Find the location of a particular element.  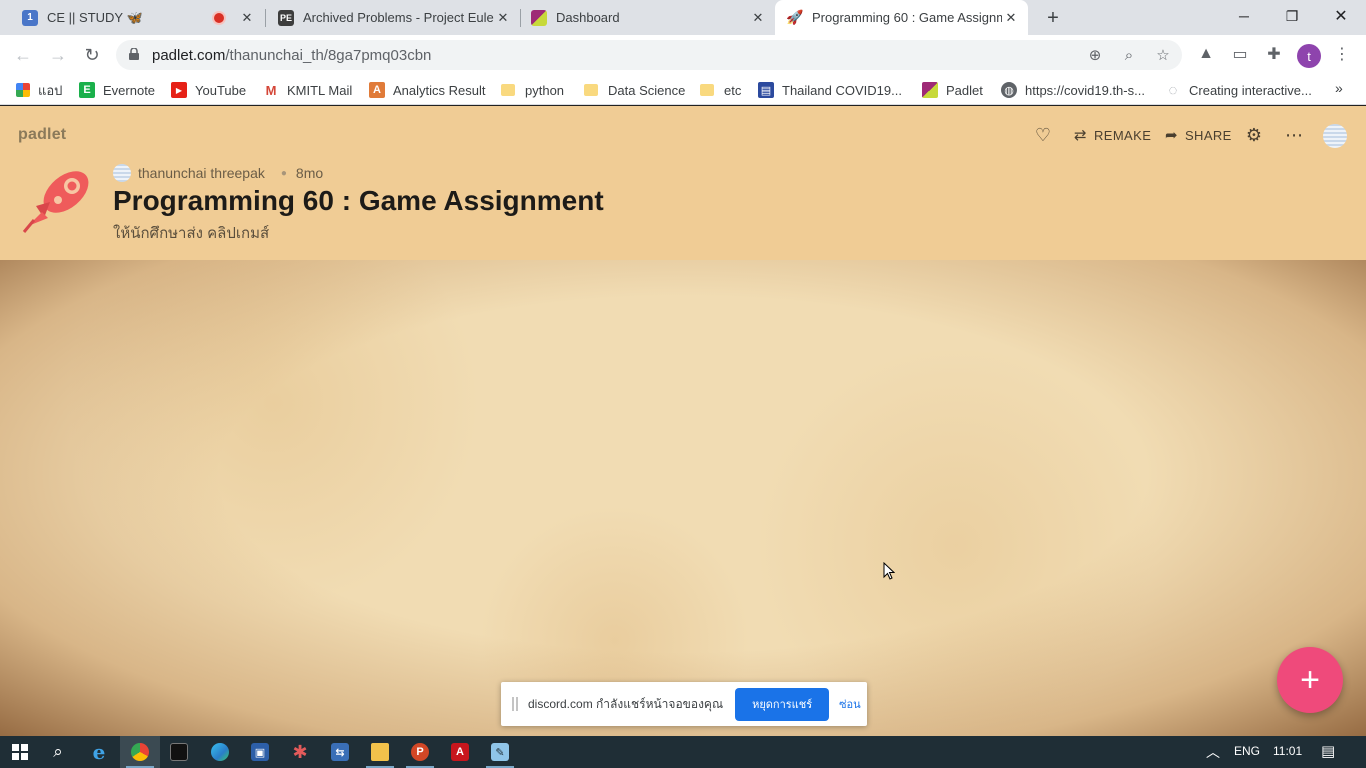

more-options-icon: ⋯ is located at coordinates (1294, 135).